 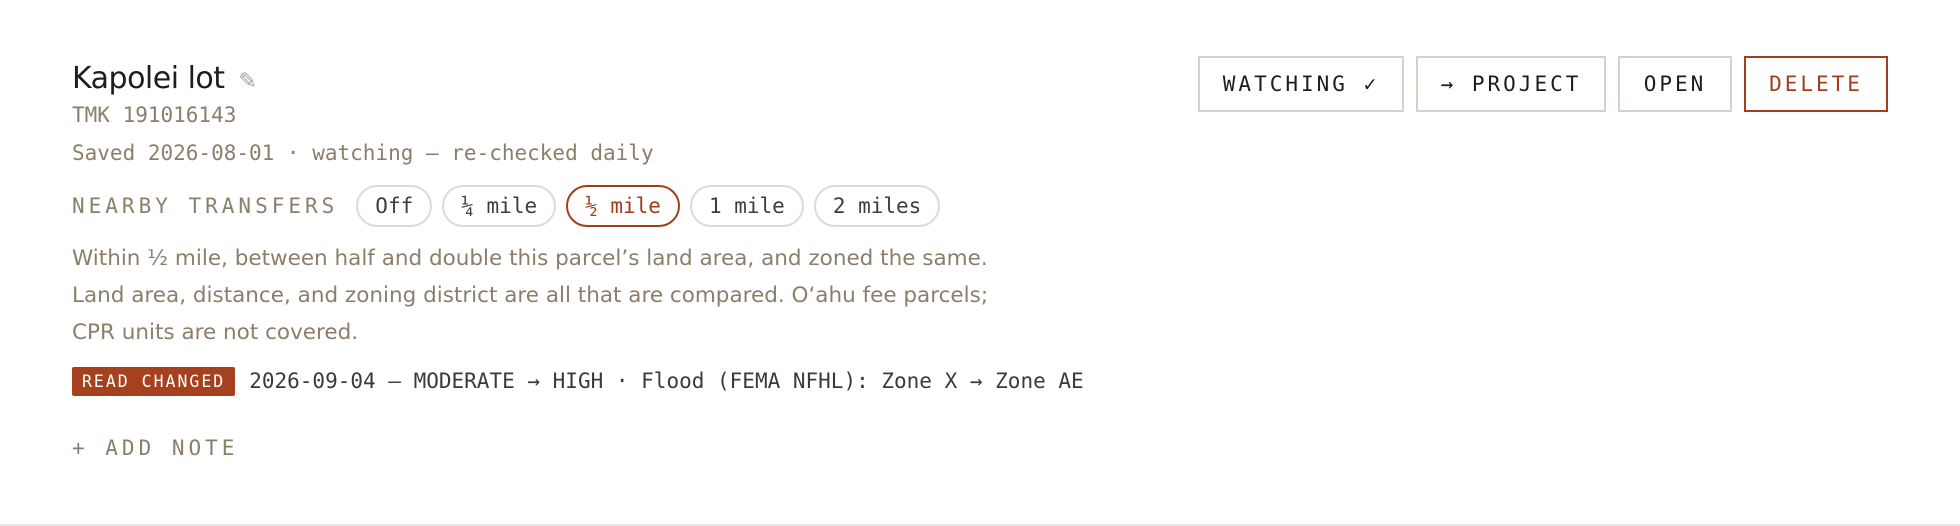 What do you see at coordinates (154, 115) in the screenshot?
I see `tmk-number: TMK 191016143` at bounding box center [154, 115].